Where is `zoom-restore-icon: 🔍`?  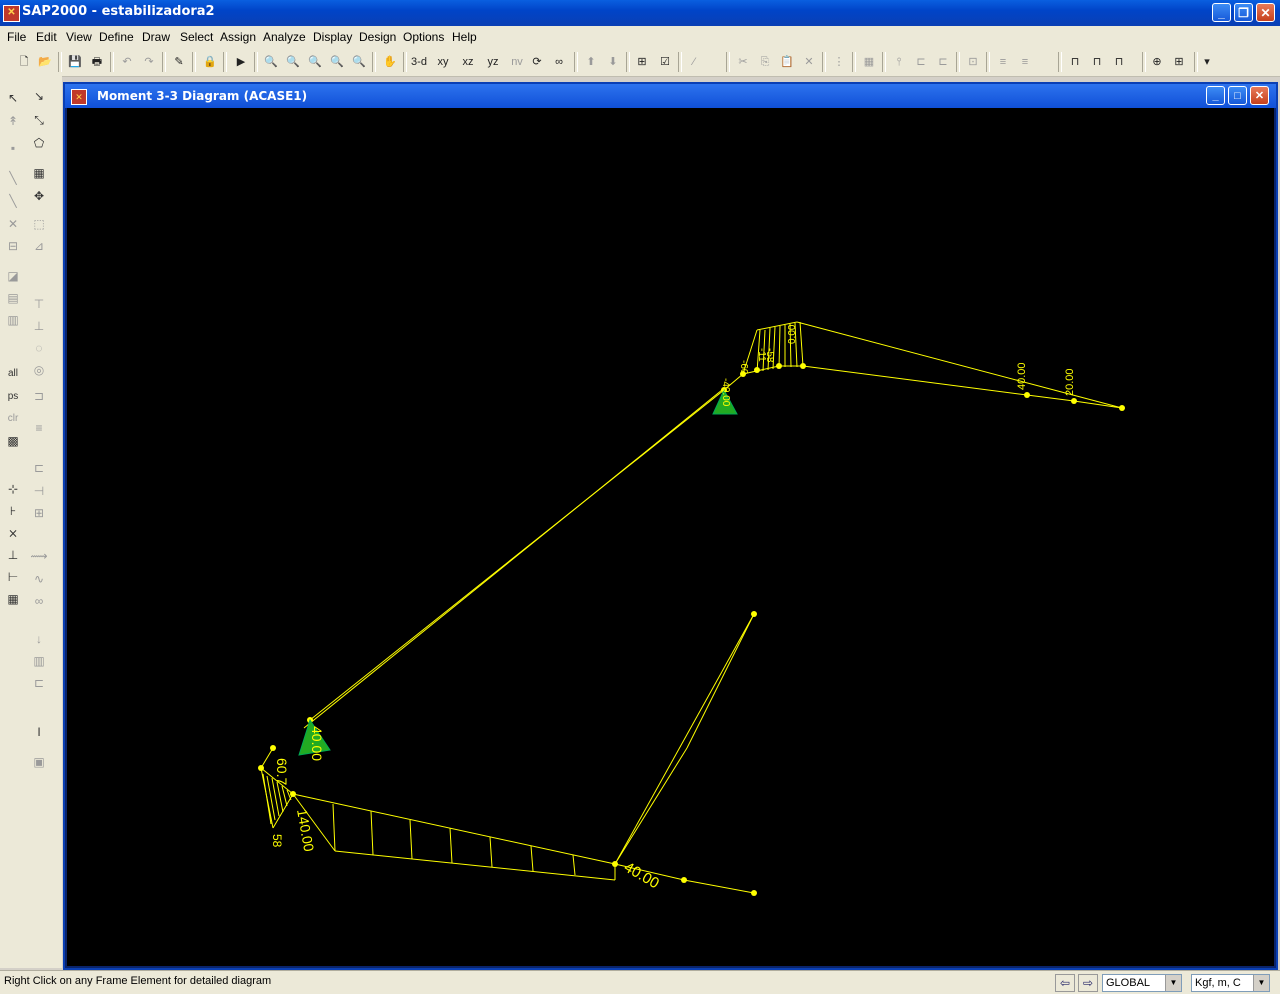 zoom-restore-icon: 🔍 is located at coordinates (293, 62).